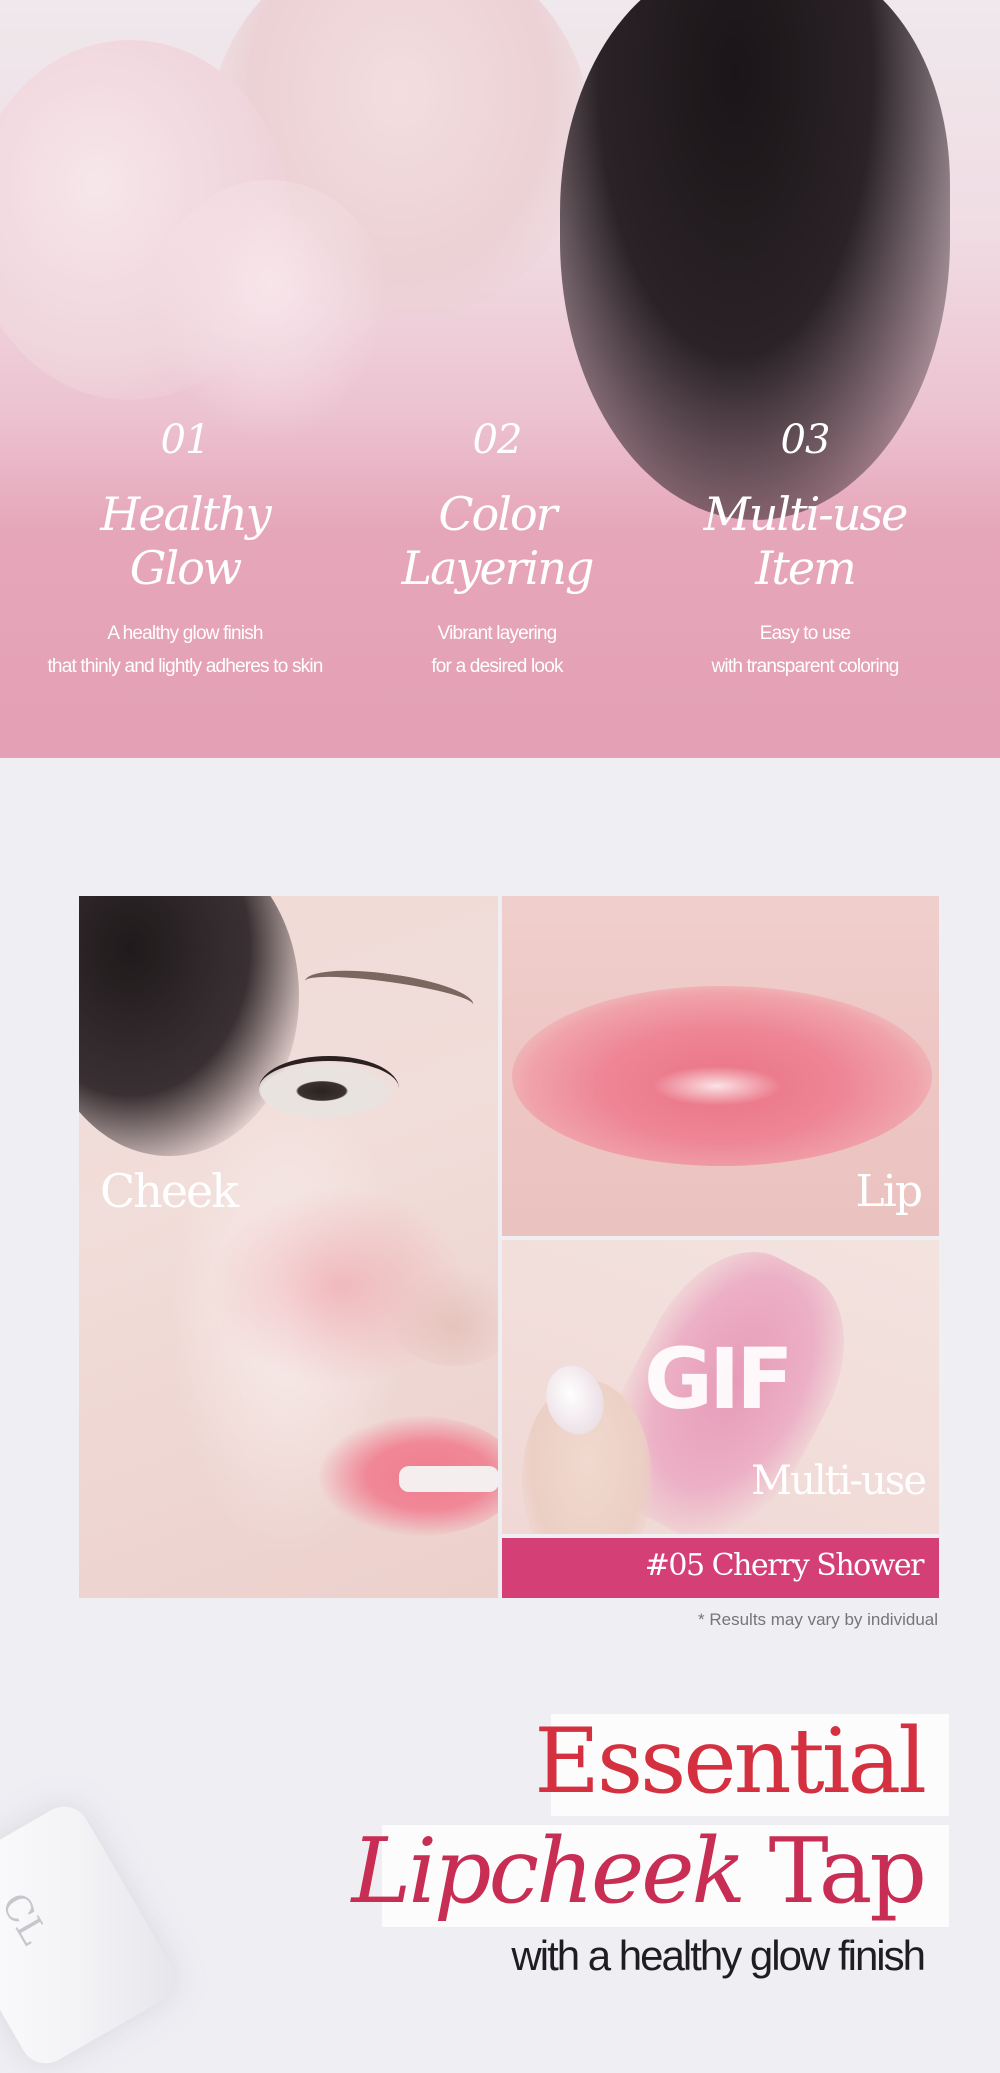  I want to click on feature-title: Multi-use Item, so click(805, 541).